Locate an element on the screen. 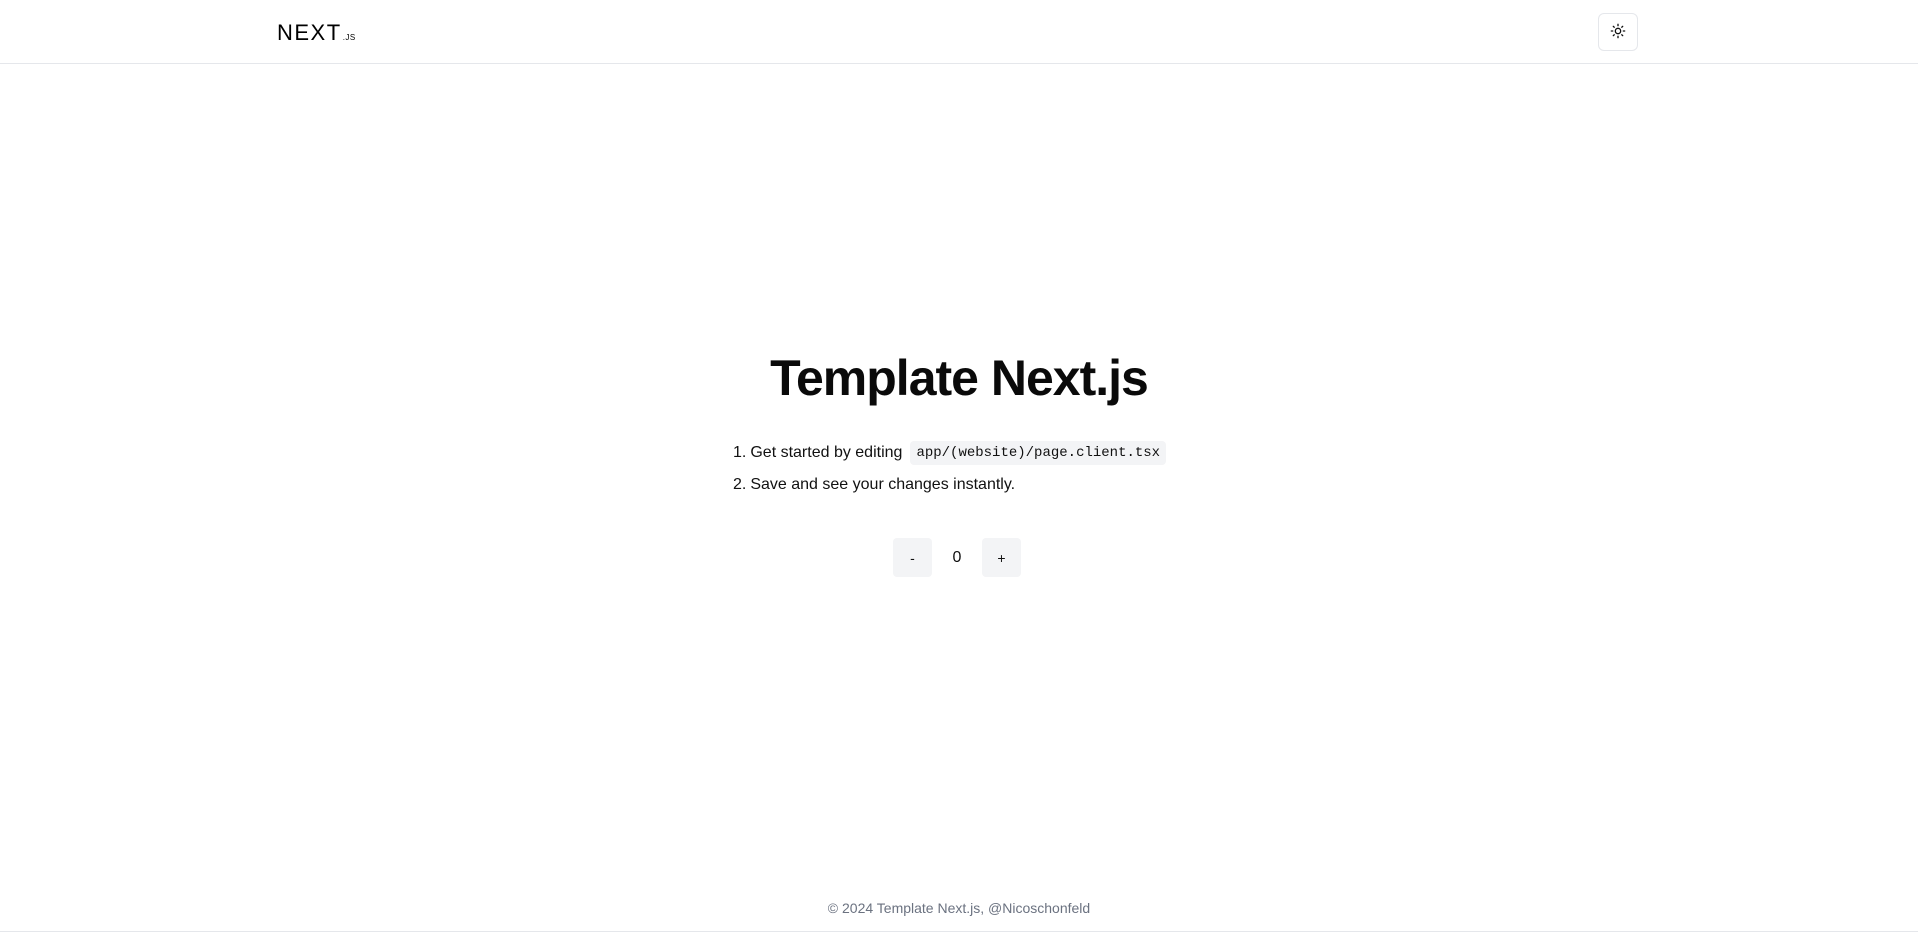  step-text: Get started by editing is located at coordinates (826, 452).